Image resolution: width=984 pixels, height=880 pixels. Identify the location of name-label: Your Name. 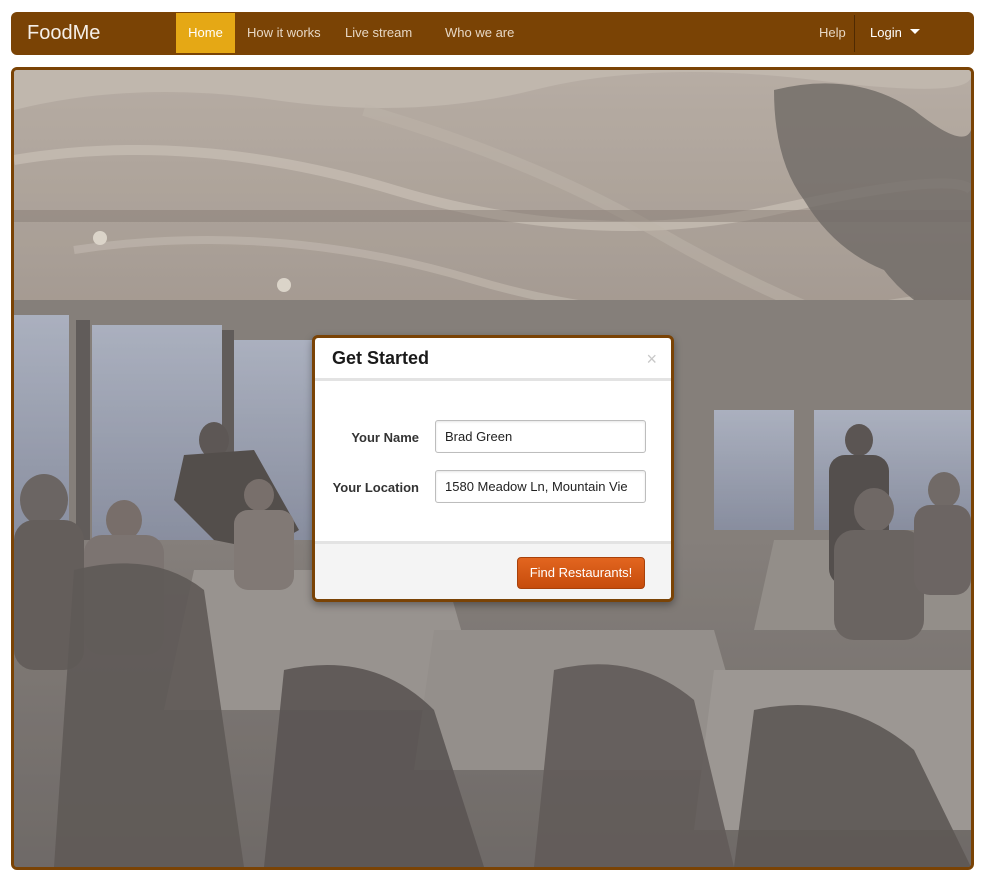
(385, 437).